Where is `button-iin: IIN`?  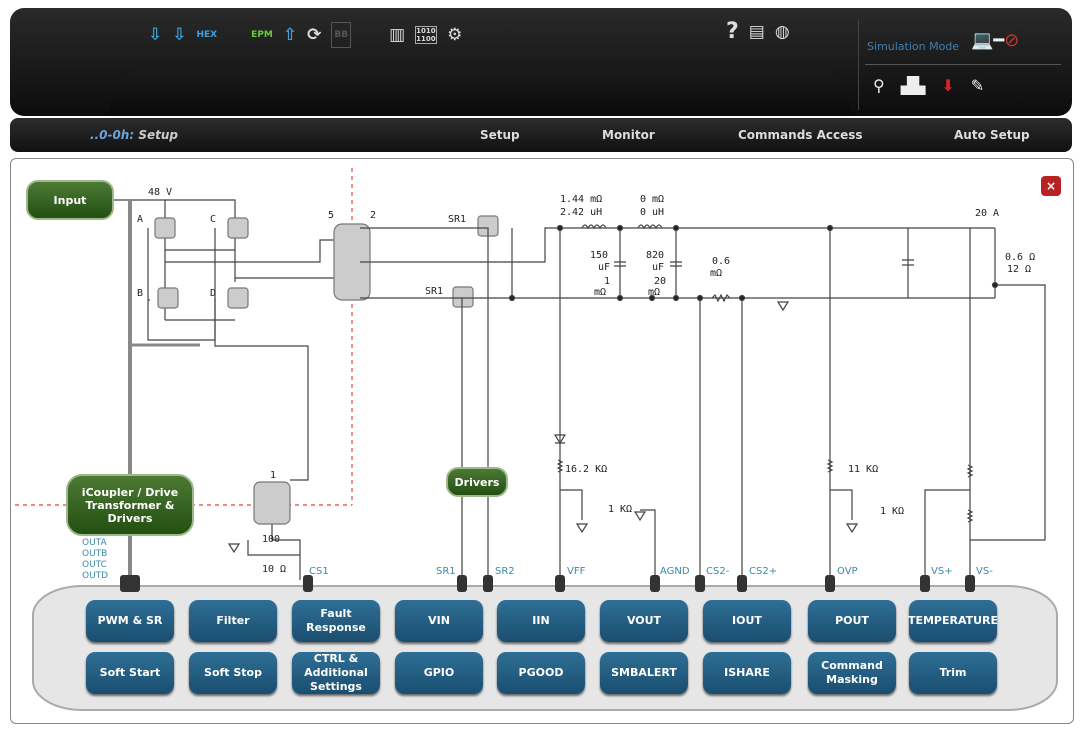 button-iin: IIN is located at coordinates (541, 621).